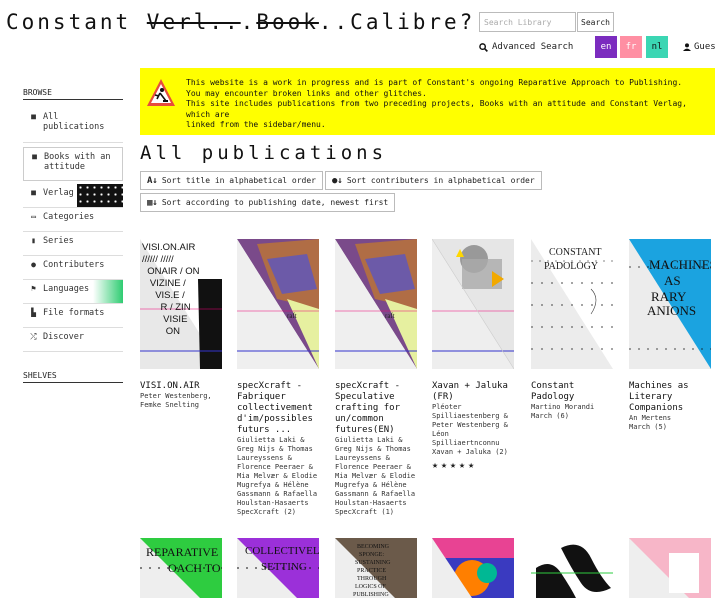 Image resolution: width=715 pixels, height=598 pixels. I want to click on book-series: Xavan + Jaluka (2), so click(474, 452).